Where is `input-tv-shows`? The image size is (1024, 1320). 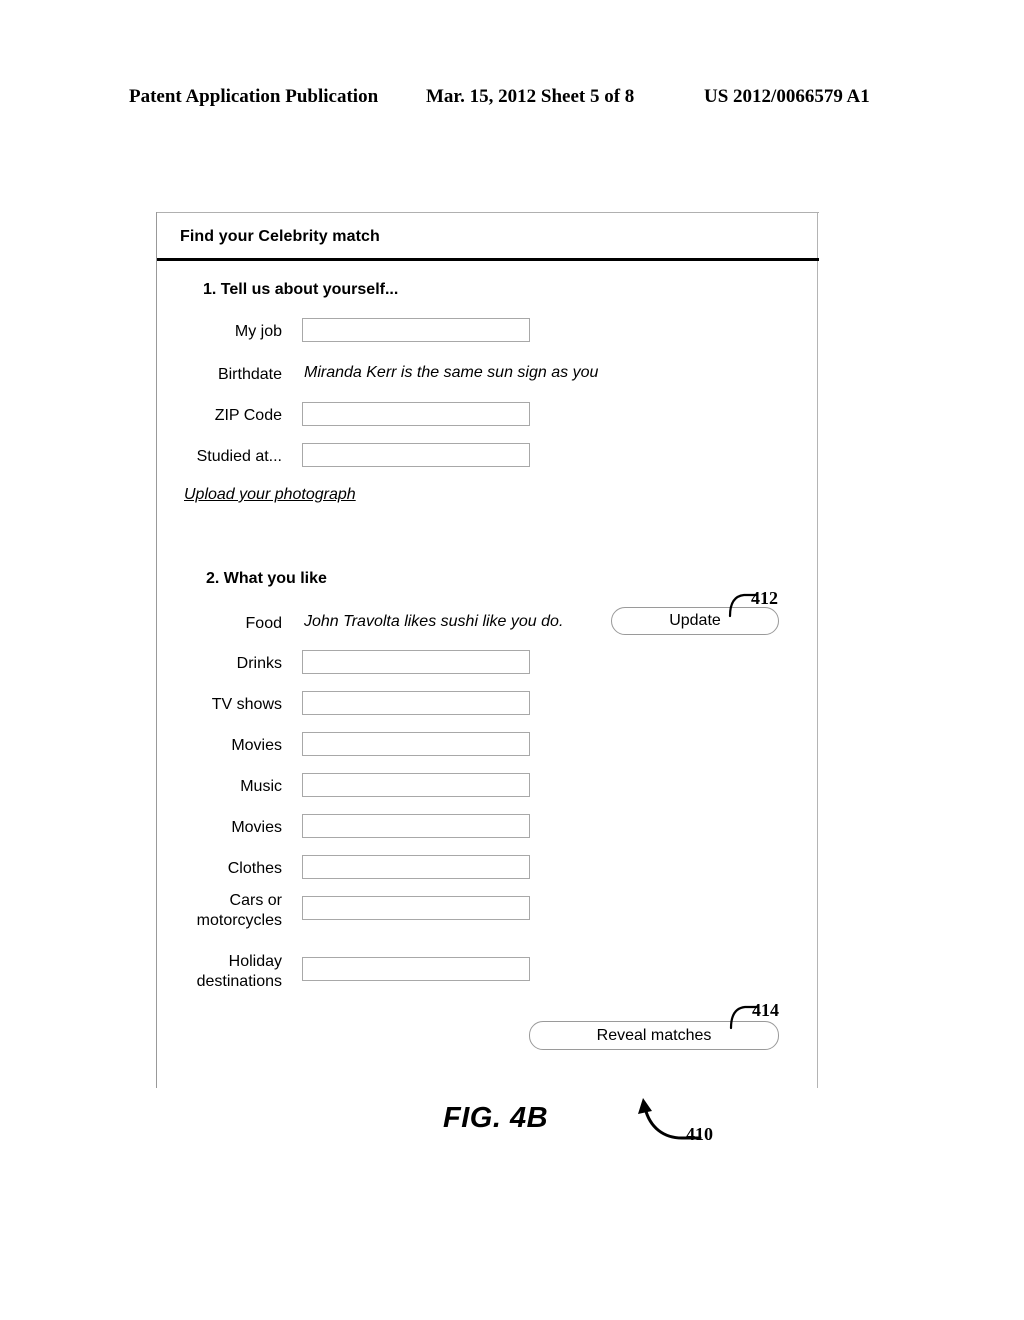
input-tv-shows is located at coordinates (416, 703).